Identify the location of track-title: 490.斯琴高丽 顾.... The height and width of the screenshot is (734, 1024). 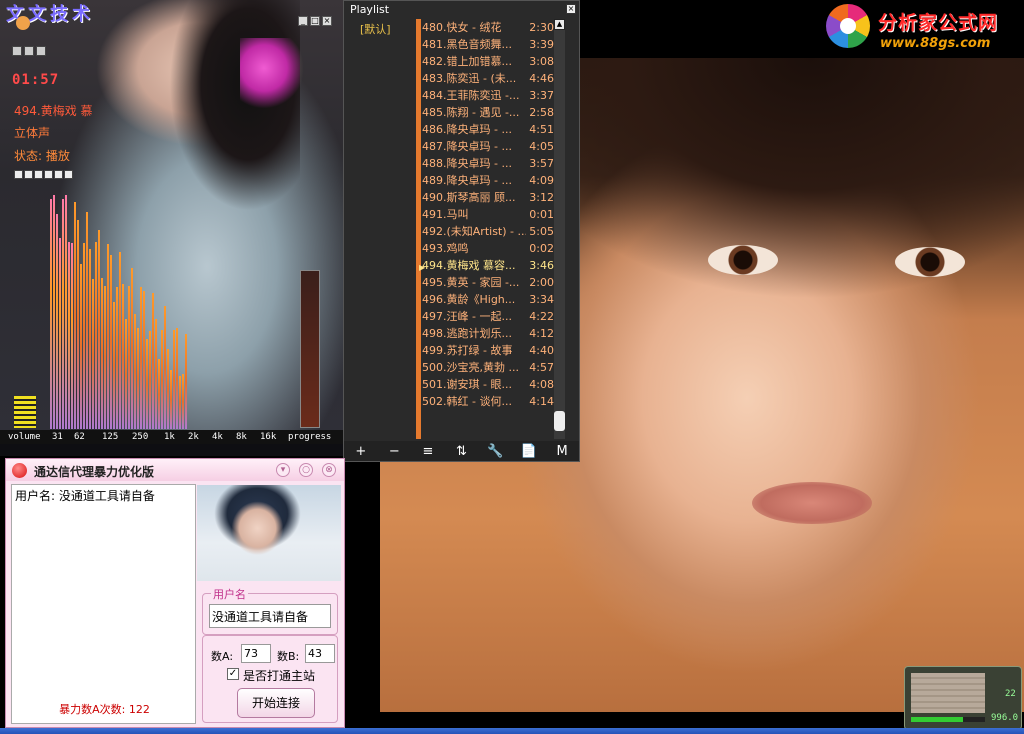
(469, 197).